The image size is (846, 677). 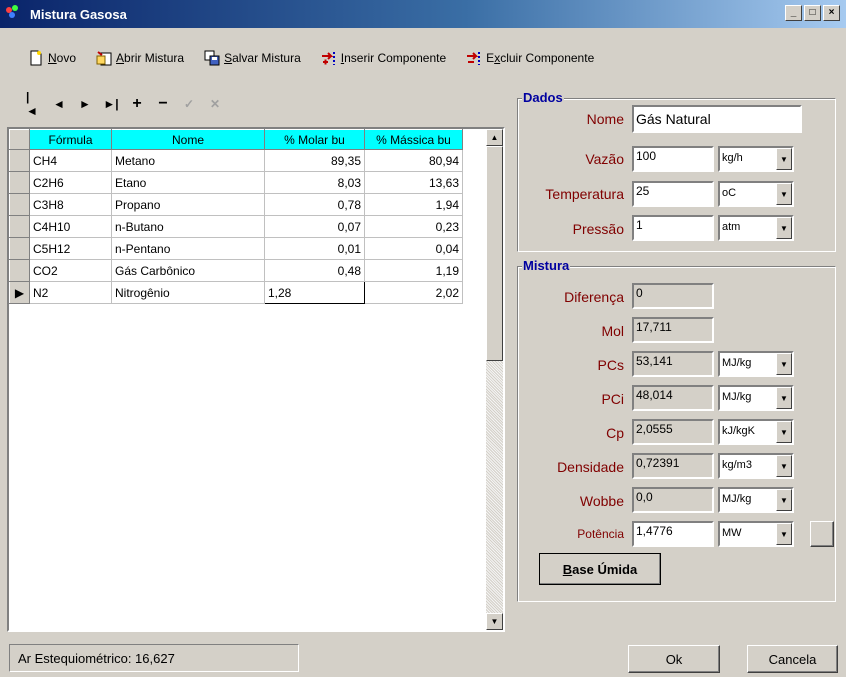 What do you see at coordinates (756, 534) in the screenshot?
I see `potencia-unit-select: MW ▼` at bounding box center [756, 534].